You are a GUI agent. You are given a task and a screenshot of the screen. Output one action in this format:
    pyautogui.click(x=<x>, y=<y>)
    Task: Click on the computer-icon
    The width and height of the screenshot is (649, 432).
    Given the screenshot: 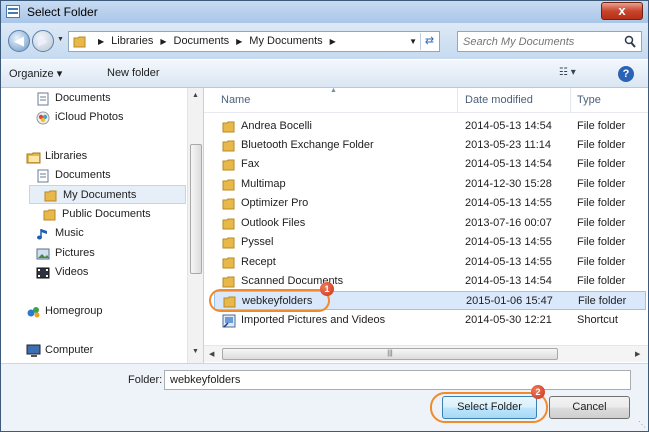 What is the action you would take?
    pyautogui.click(x=33, y=350)
    